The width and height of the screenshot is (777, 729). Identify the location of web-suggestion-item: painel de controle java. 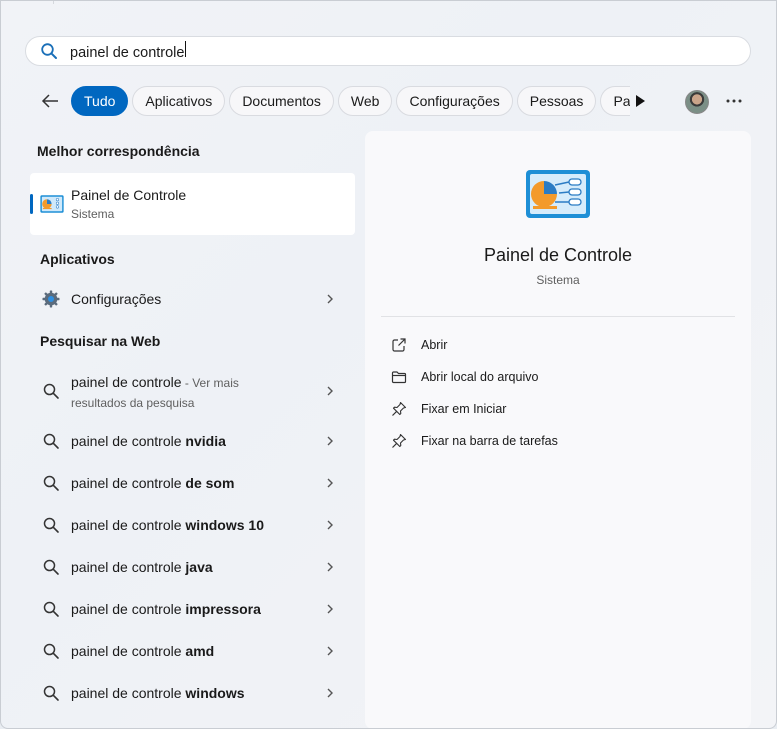
(192, 567).